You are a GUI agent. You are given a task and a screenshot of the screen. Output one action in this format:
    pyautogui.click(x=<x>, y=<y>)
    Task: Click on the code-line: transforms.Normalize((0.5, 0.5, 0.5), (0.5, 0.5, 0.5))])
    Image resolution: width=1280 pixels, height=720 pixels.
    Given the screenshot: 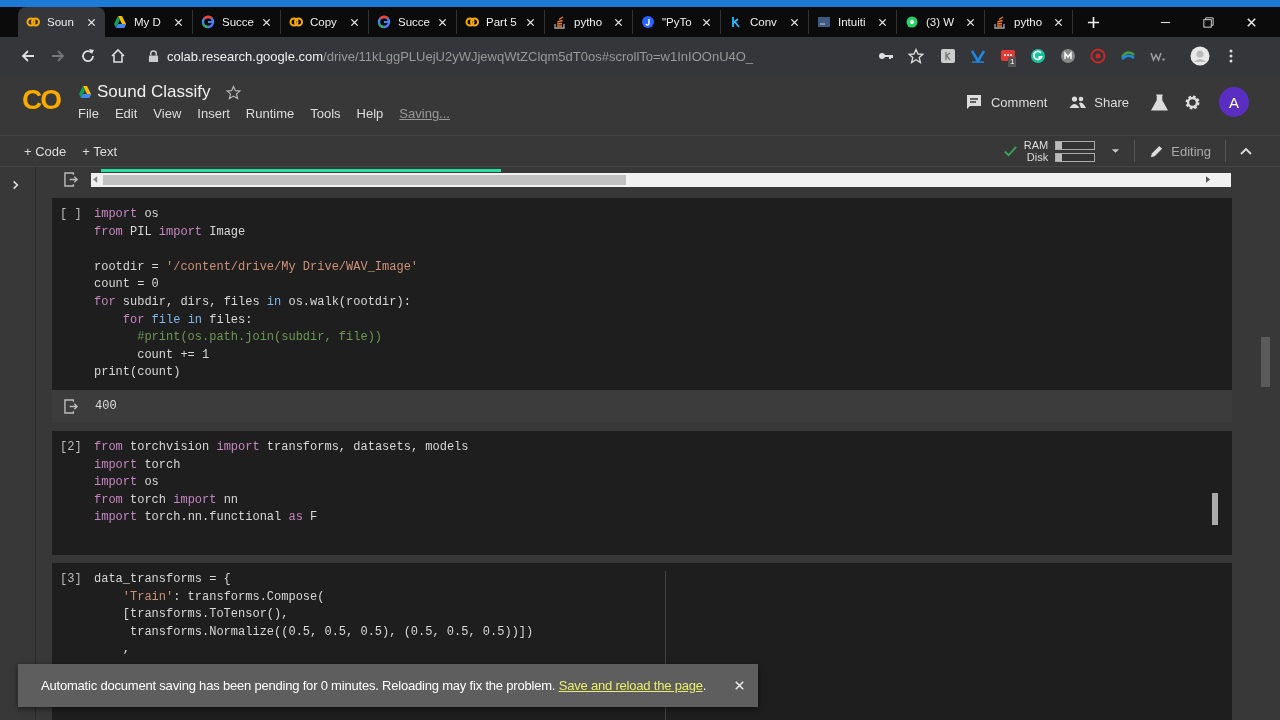 What is the action you would take?
    pyautogui.click(x=331, y=632)
    